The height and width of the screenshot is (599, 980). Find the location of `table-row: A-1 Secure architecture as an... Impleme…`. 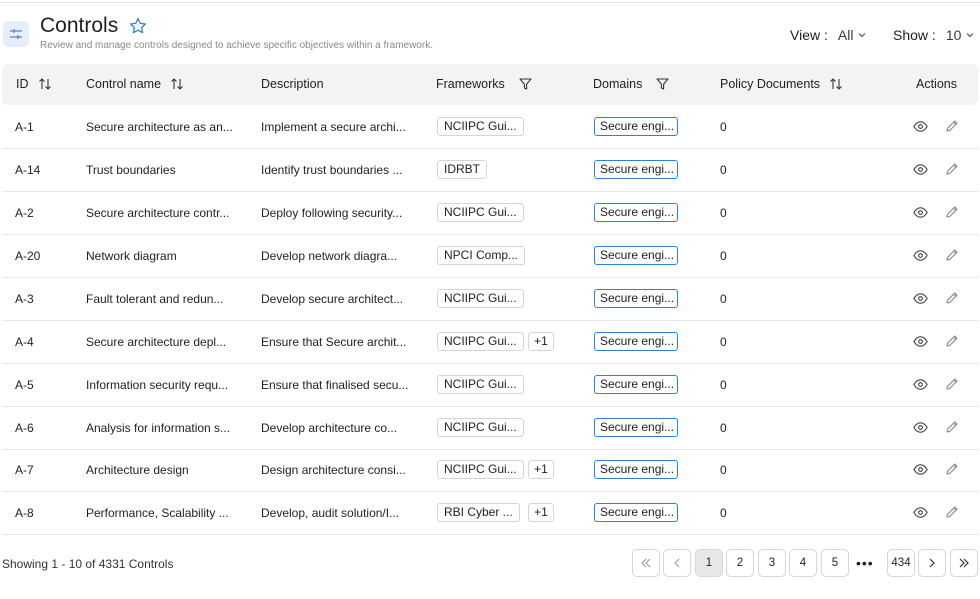

table-row: A-1 Secure architecture as an... Impleme… is located at coordinates (490, 127).